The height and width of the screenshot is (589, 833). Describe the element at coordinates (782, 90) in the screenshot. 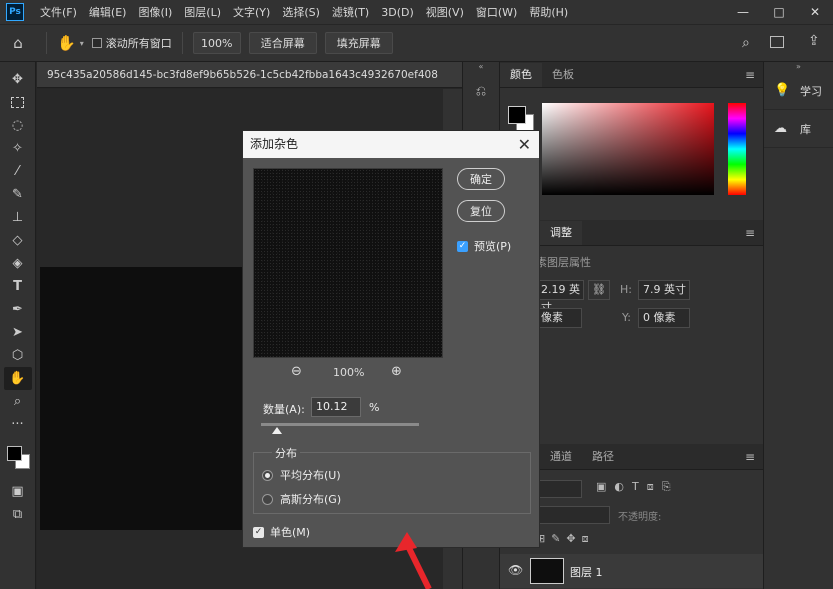

I see `lightbulb-icon: 💡` at that location.